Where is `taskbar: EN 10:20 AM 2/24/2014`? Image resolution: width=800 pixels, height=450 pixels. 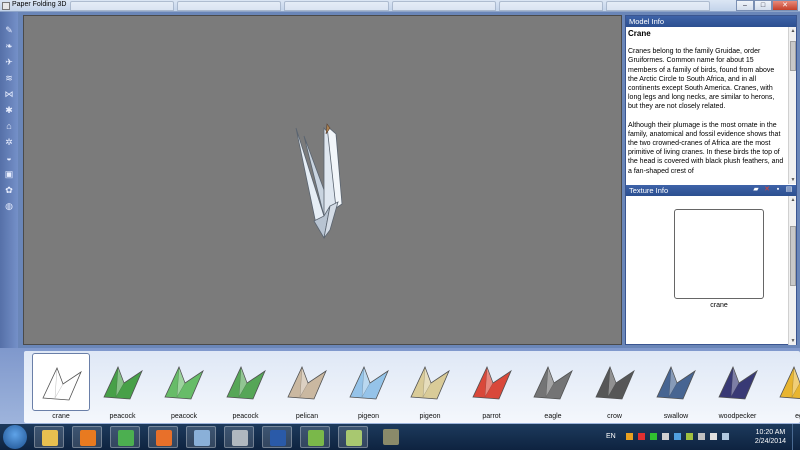 taskbar: EN 10:20 AM 2/24/2014 is located at coordinates (400, 437).